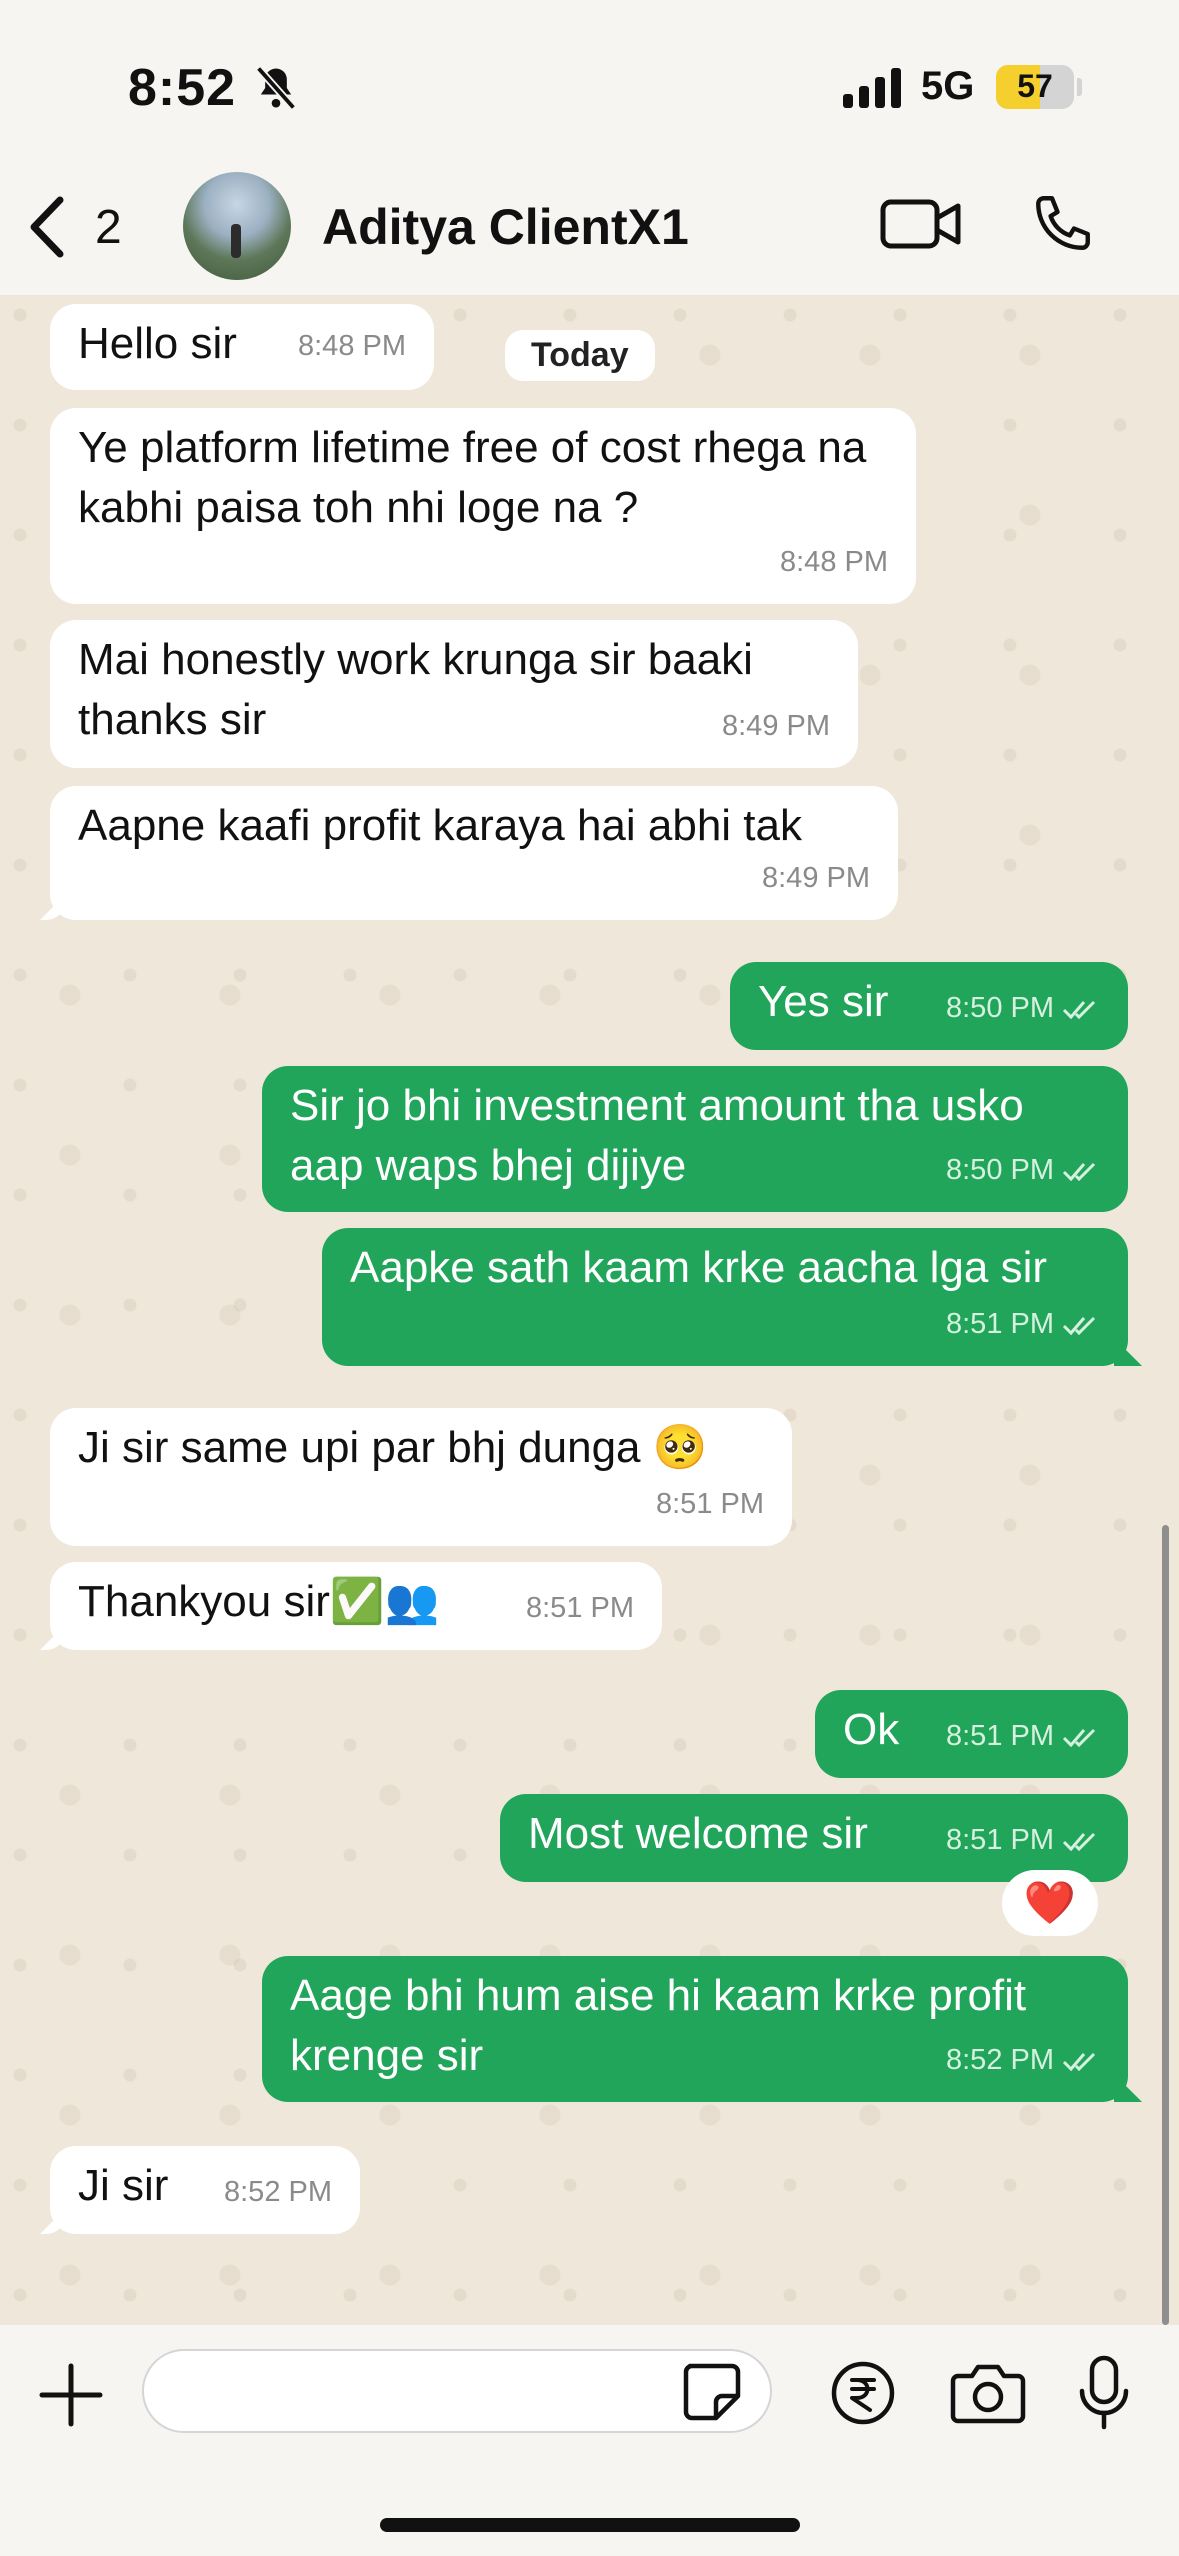  What do you see at coordinates (1079, 87) in the screenshot?
I see `battery-nub` at bounding box center [1079, 87].